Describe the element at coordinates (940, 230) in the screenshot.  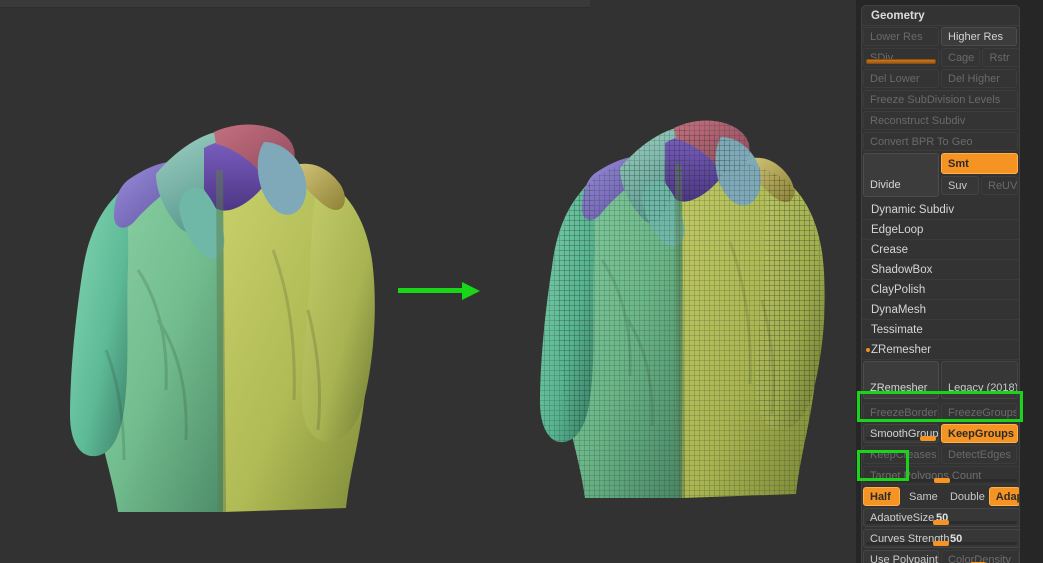
I see `sidebar-item-edgeloop: EdgeLoop` at that location.